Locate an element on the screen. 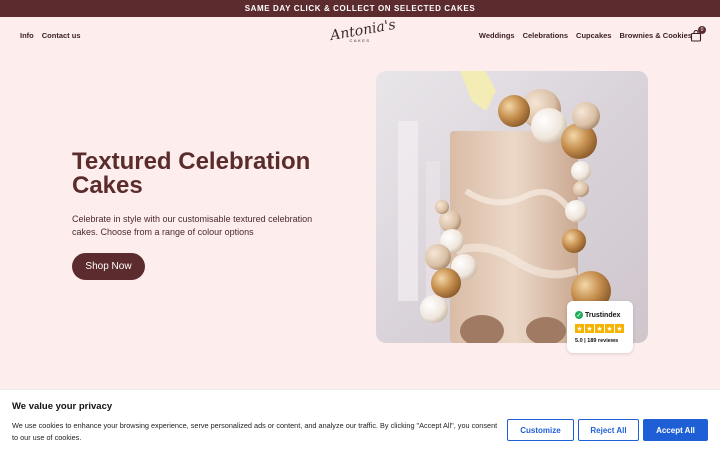 This screenshot has height=450, width=720. nav-item-contact: Contact us is located at coordinates (61, 35).